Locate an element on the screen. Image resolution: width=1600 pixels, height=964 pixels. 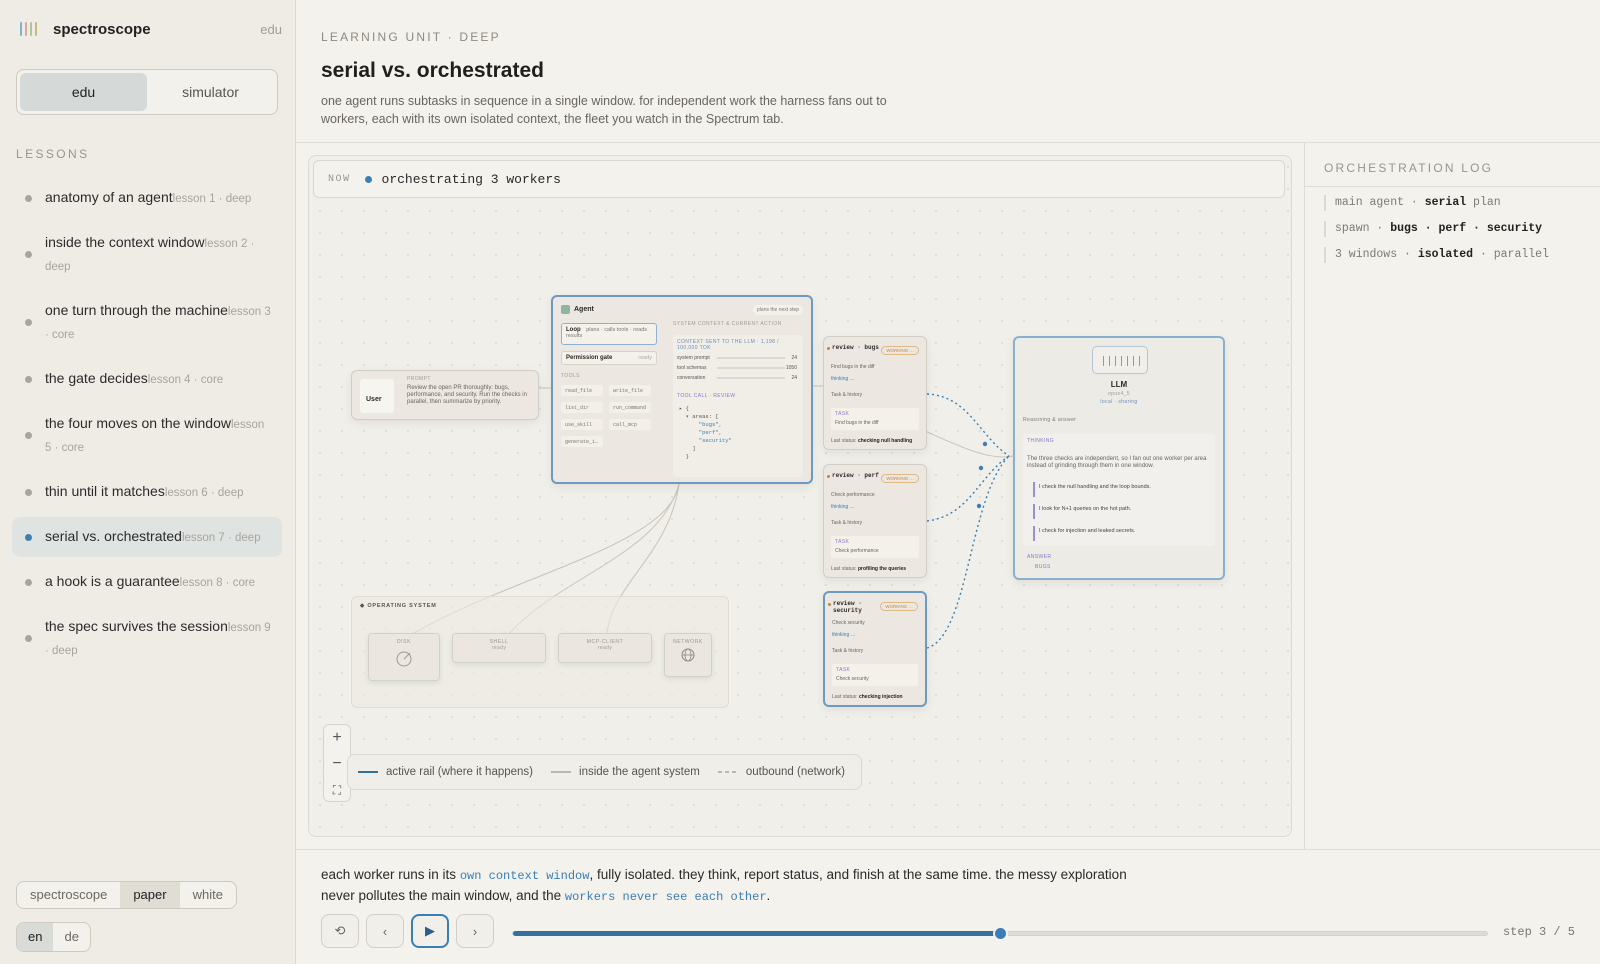
restart-button: ⟲ is located at coordinates (340, 931).